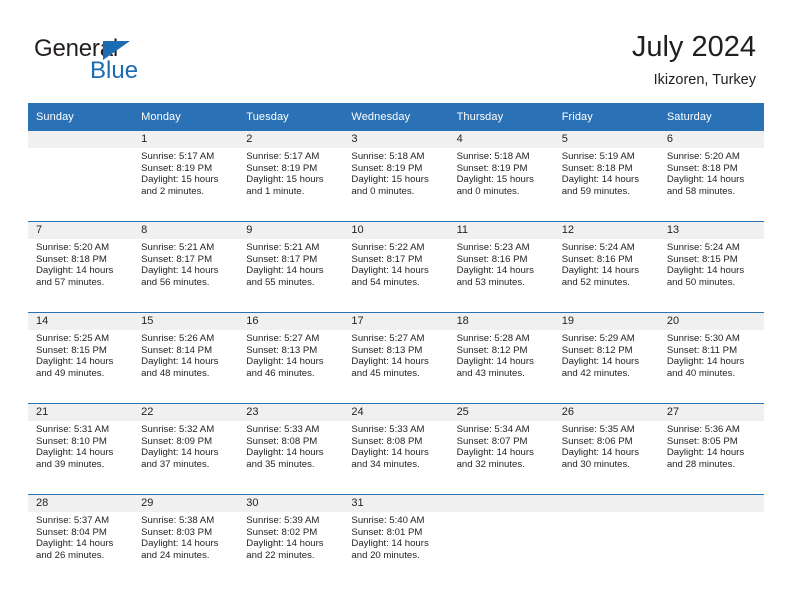  I want to click on page-title: July 2024, so click(693, 47).